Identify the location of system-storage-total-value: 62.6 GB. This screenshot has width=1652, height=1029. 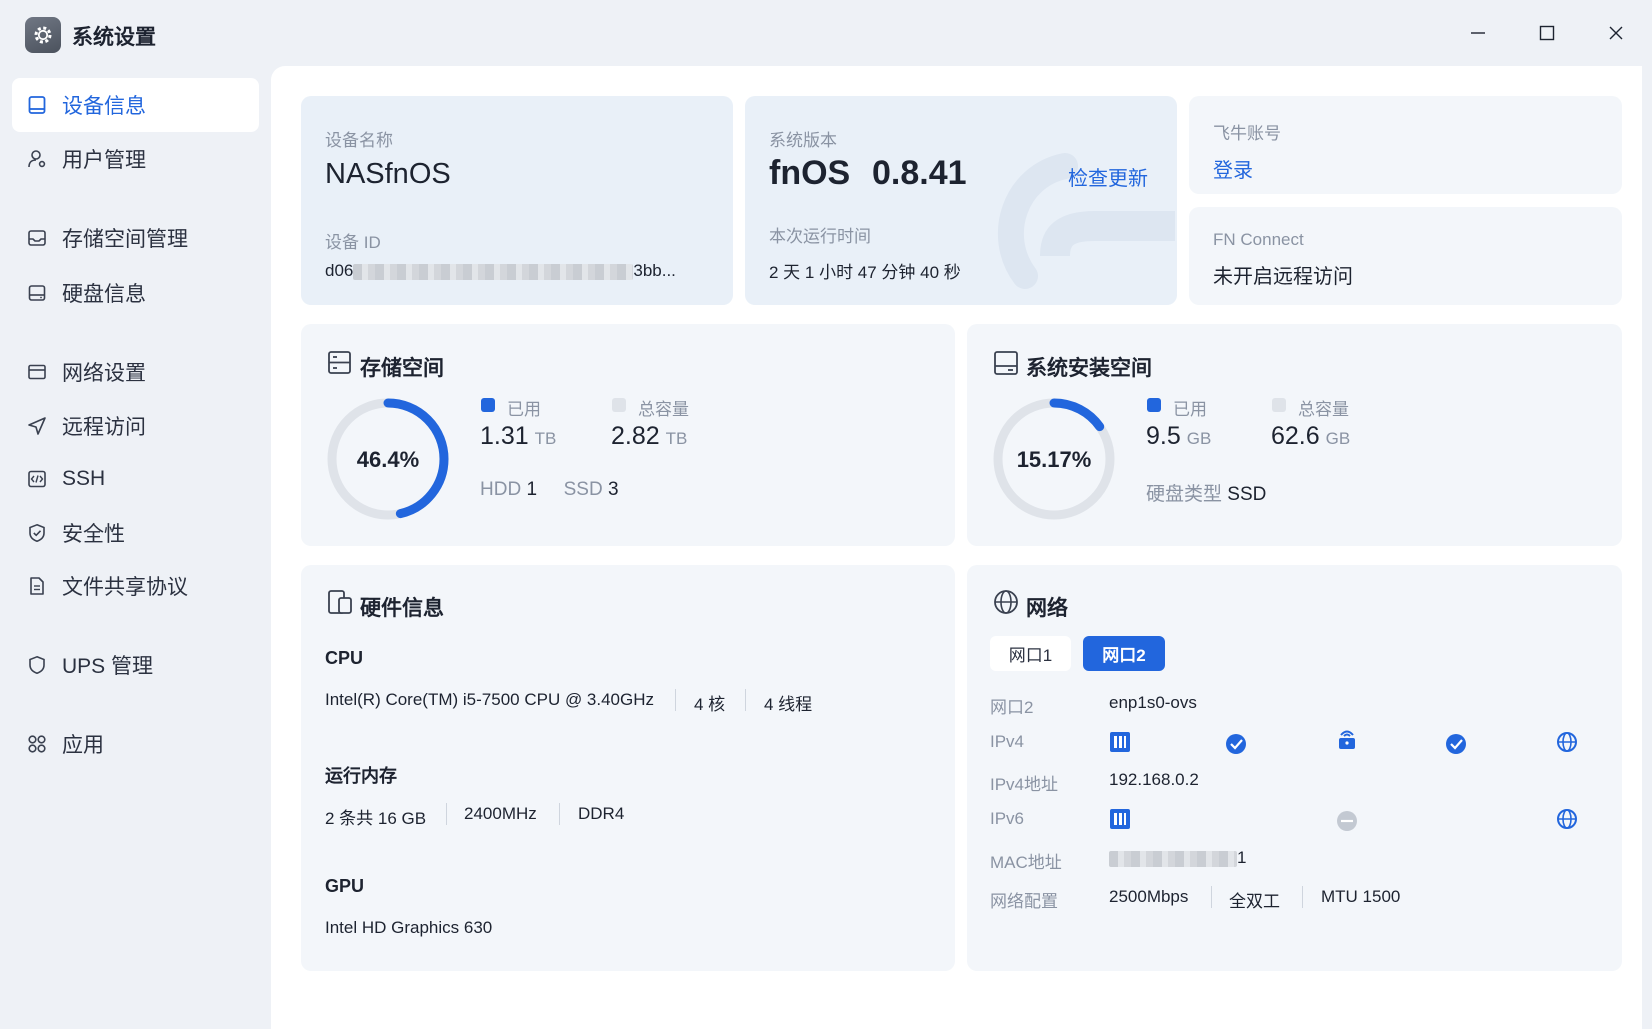
(1311, 436).